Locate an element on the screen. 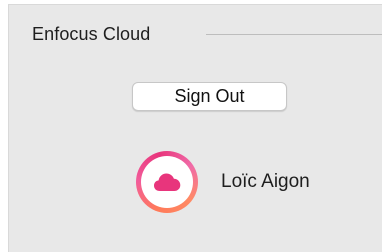 This screenshot has width=382, height=252. sign-out-button: Sign Out is located at coordinates (209, 96).